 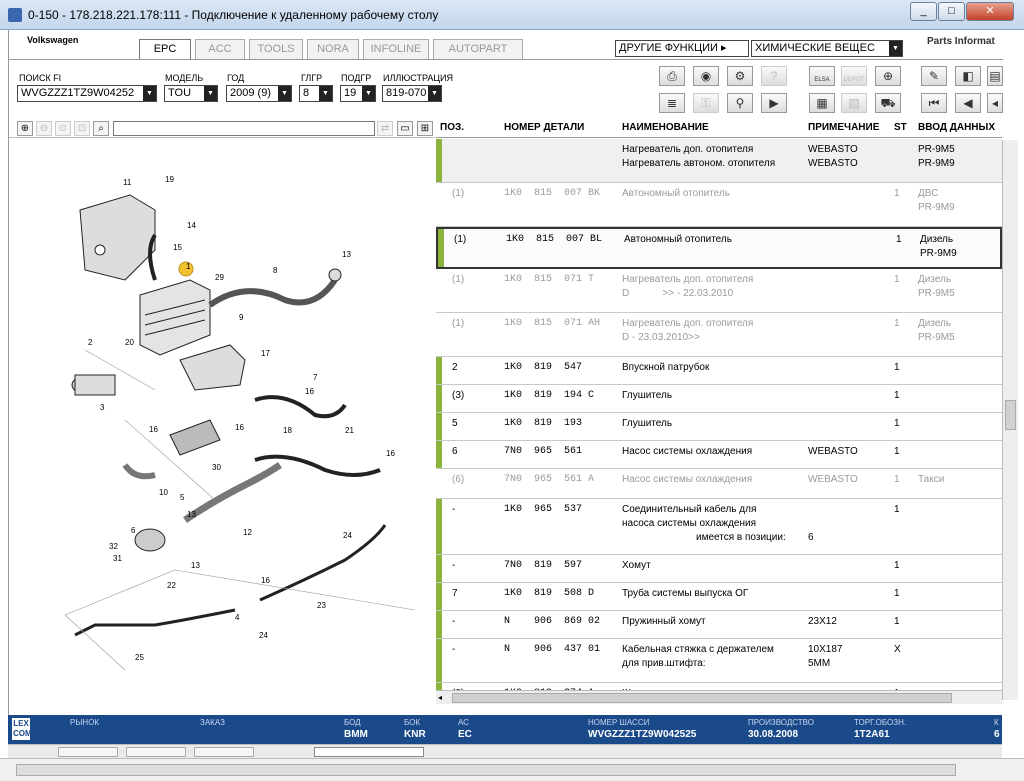 I want to click on callout-label: 11, so click(x=127, y=182).